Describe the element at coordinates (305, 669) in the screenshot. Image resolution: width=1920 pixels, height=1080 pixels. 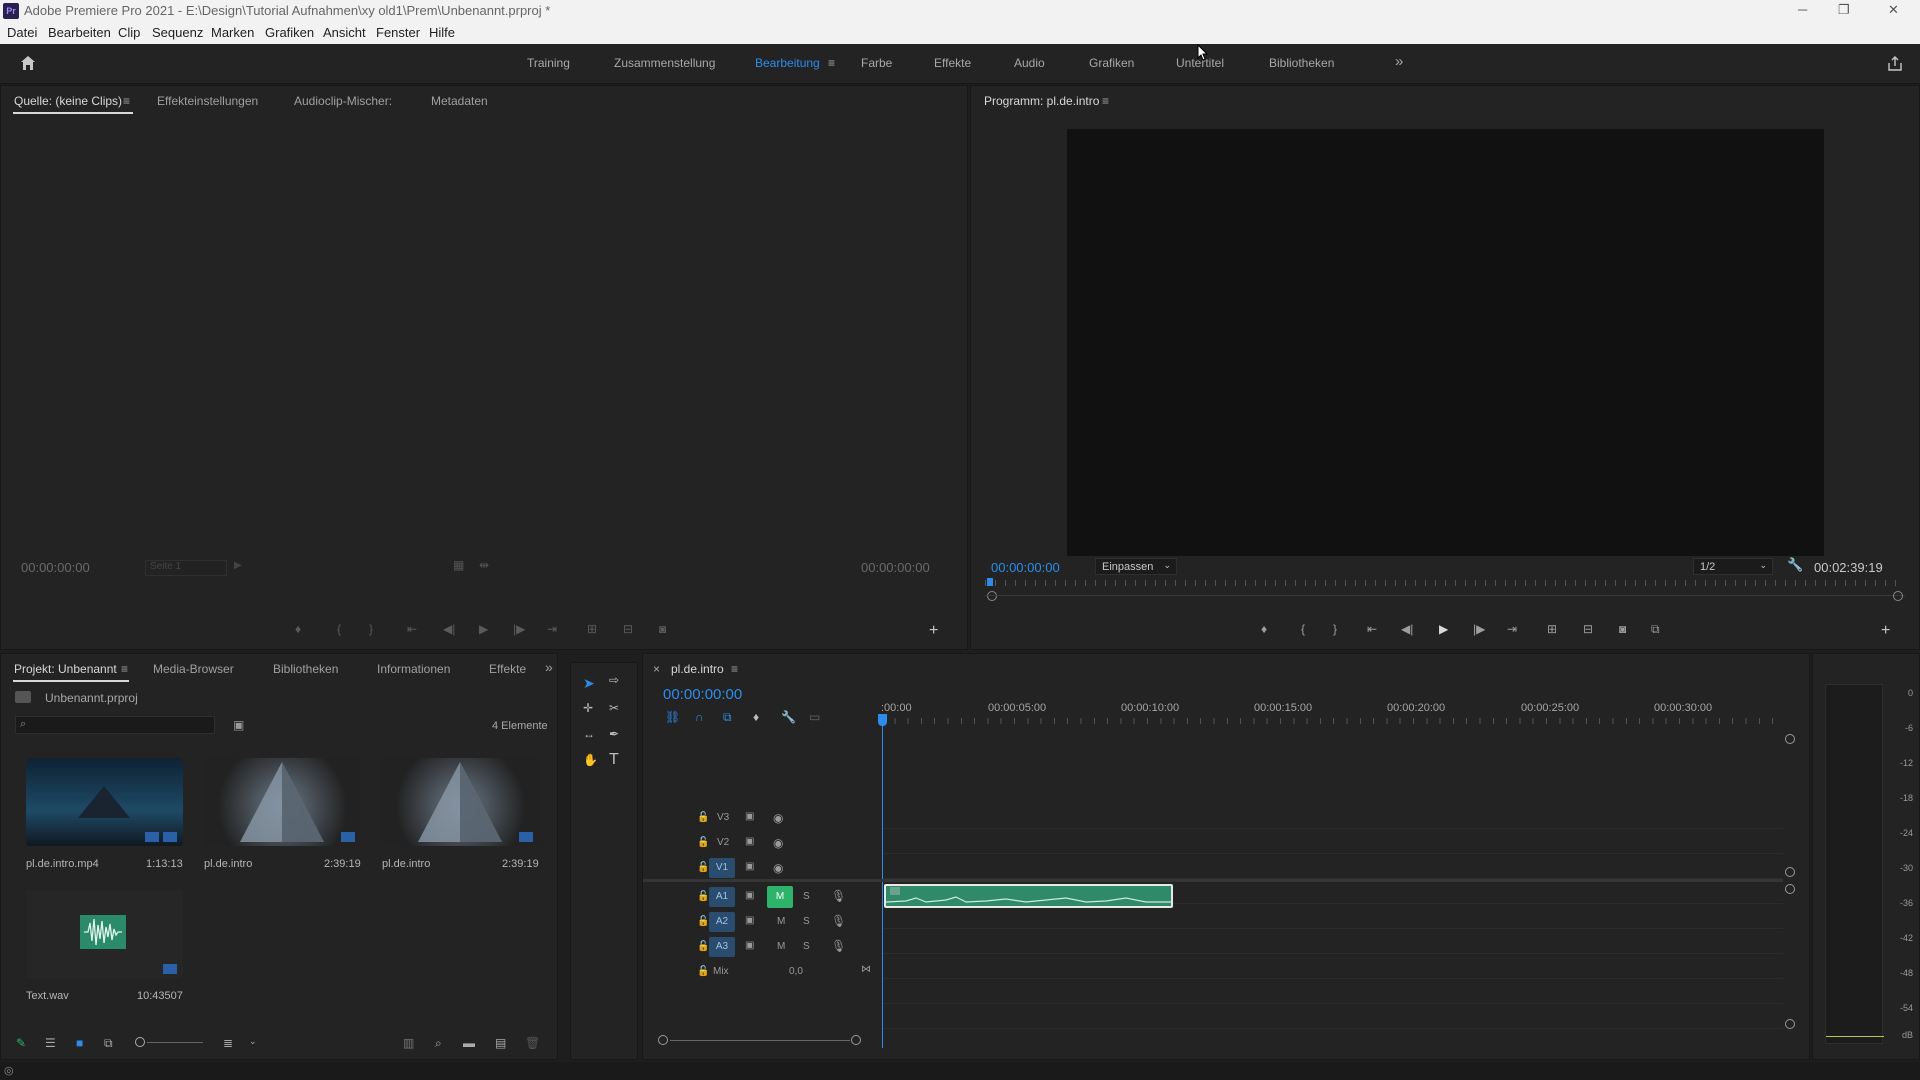
I see `tab-bibliotheken: Bibliotheken` at that location.